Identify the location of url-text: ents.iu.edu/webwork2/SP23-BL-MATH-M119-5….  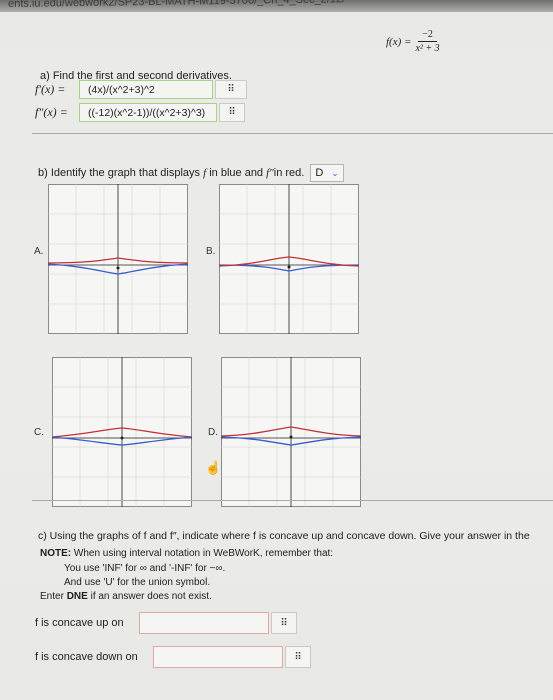
(177, 5).